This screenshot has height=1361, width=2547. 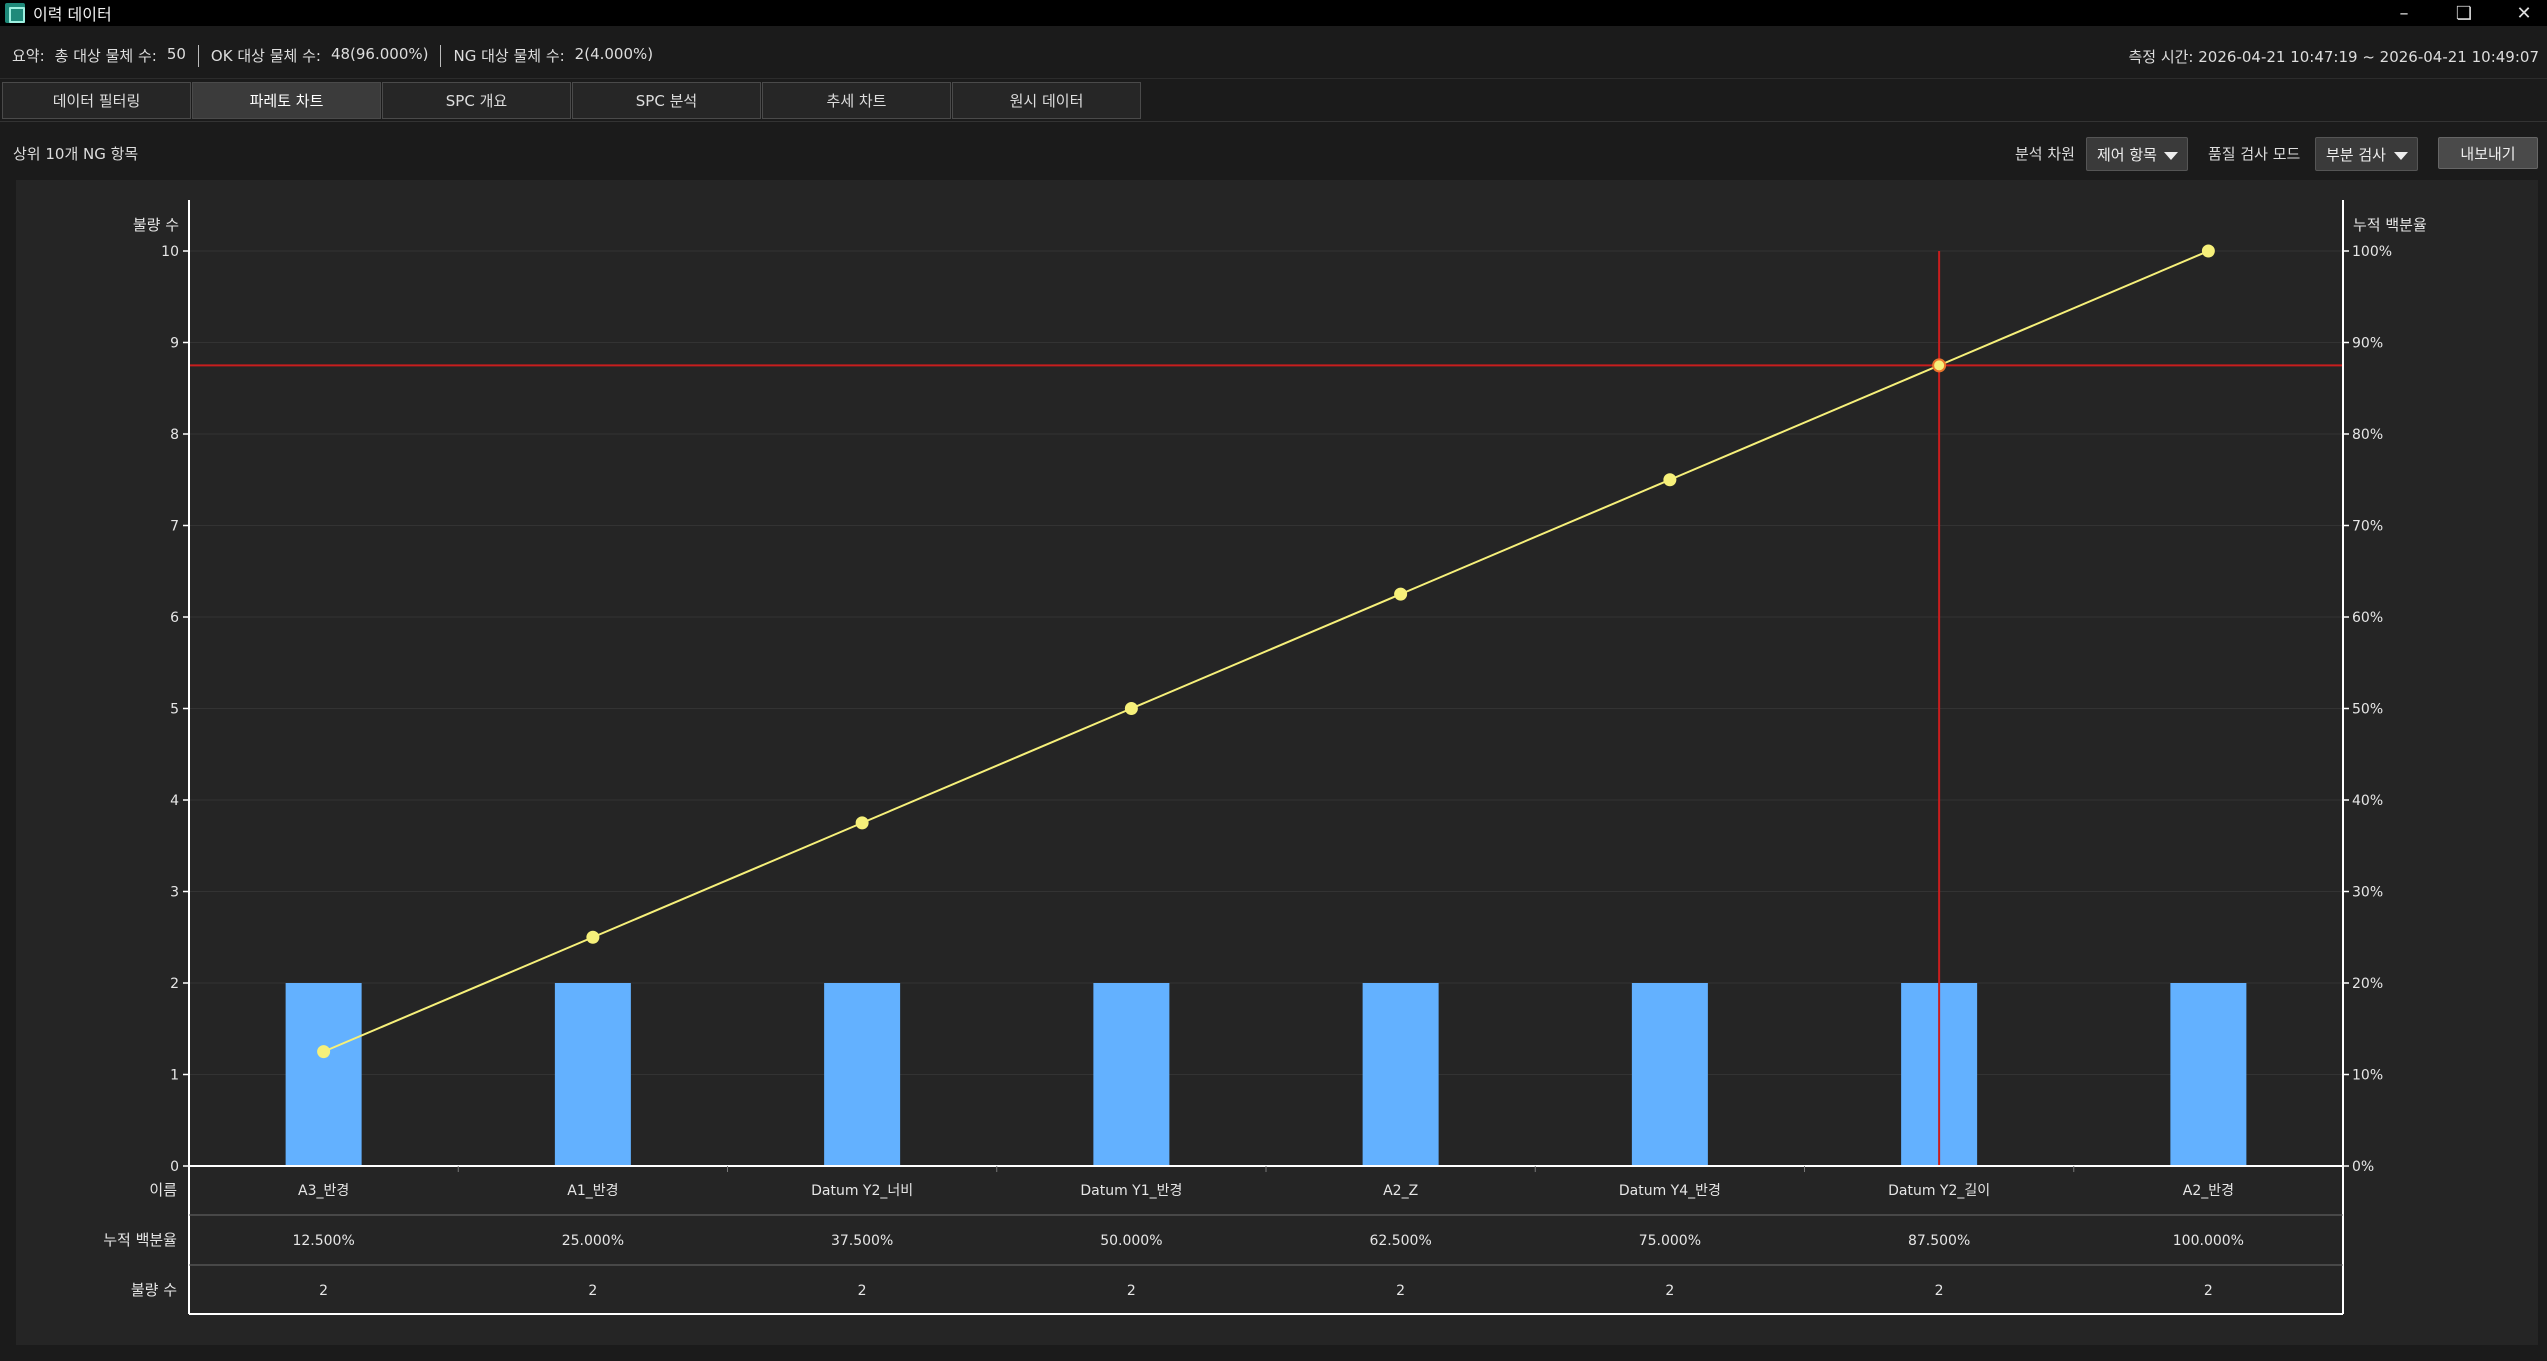 What do you see at coordinates (1670, 1191) in the screenshot?
I see `category-label: Datum Y4_반경` at bounding box center [1670, 1191].